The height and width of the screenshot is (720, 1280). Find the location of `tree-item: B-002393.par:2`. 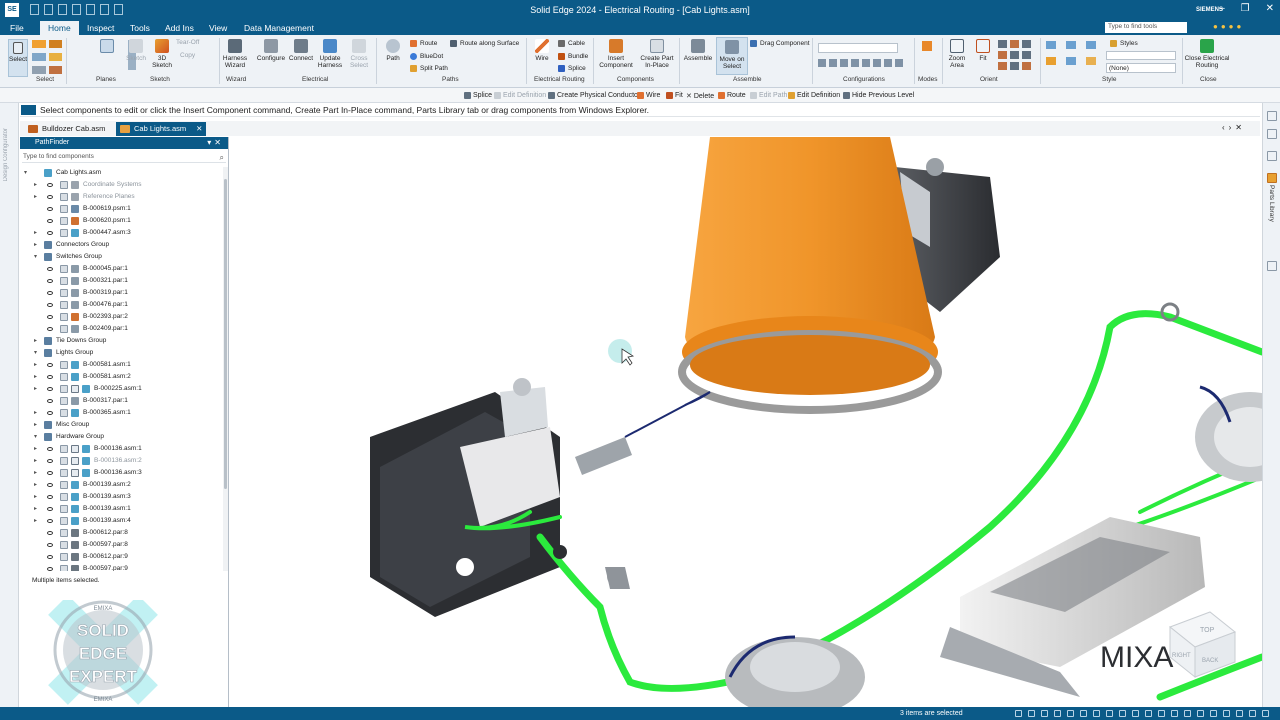

tree-item: B-002393.par:2 is located at coordinates (121, 317).